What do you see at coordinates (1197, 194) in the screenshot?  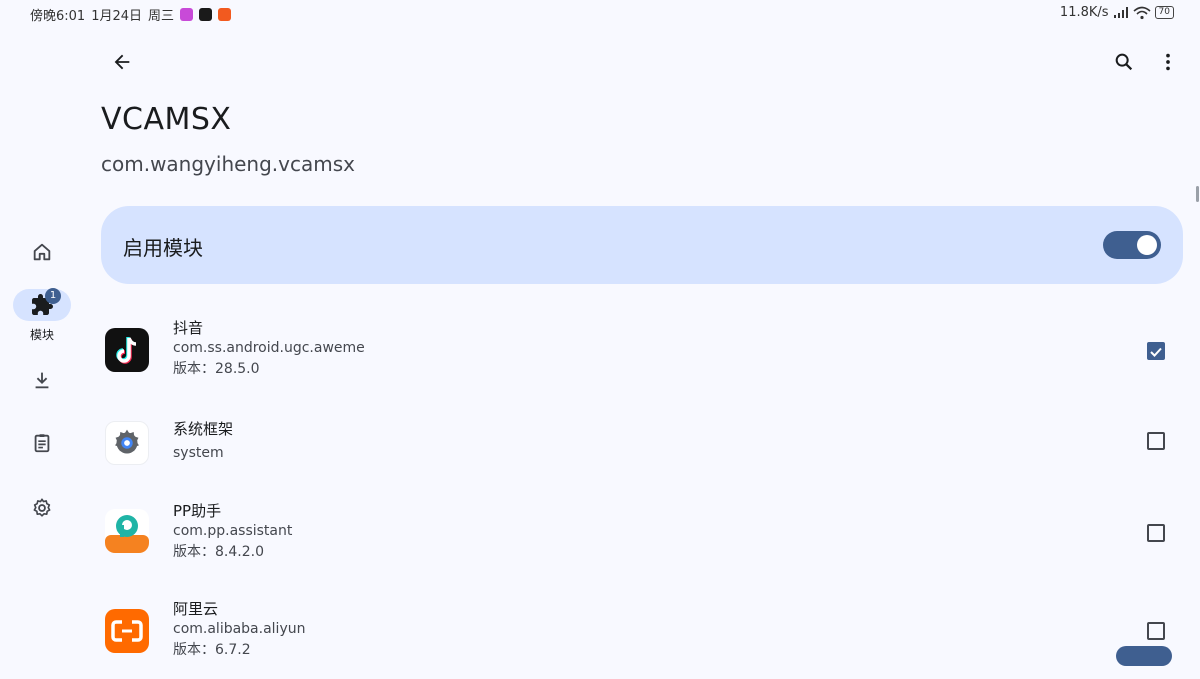 I see `scroll-indicator` at bounding box center [1197, 194].